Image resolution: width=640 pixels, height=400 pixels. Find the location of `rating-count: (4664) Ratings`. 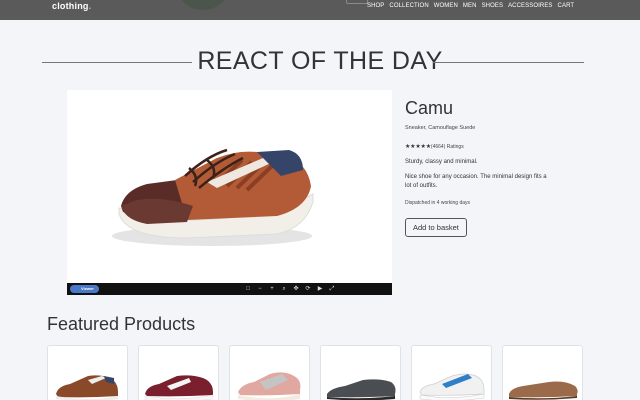

rating-count: (4664) Ratings is located at coordinates (447, 146).